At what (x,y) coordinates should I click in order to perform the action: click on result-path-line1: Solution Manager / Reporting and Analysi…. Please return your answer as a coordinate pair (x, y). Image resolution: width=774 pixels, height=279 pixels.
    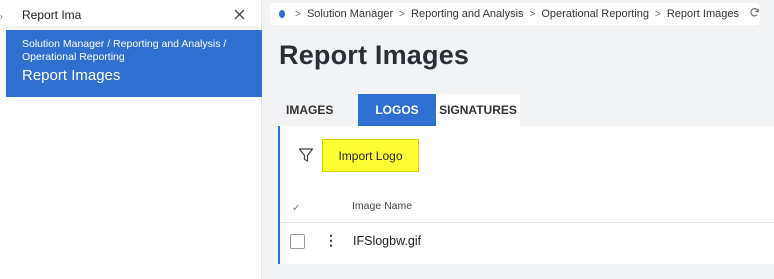
    Looking at the image, I should click on (124, 44).